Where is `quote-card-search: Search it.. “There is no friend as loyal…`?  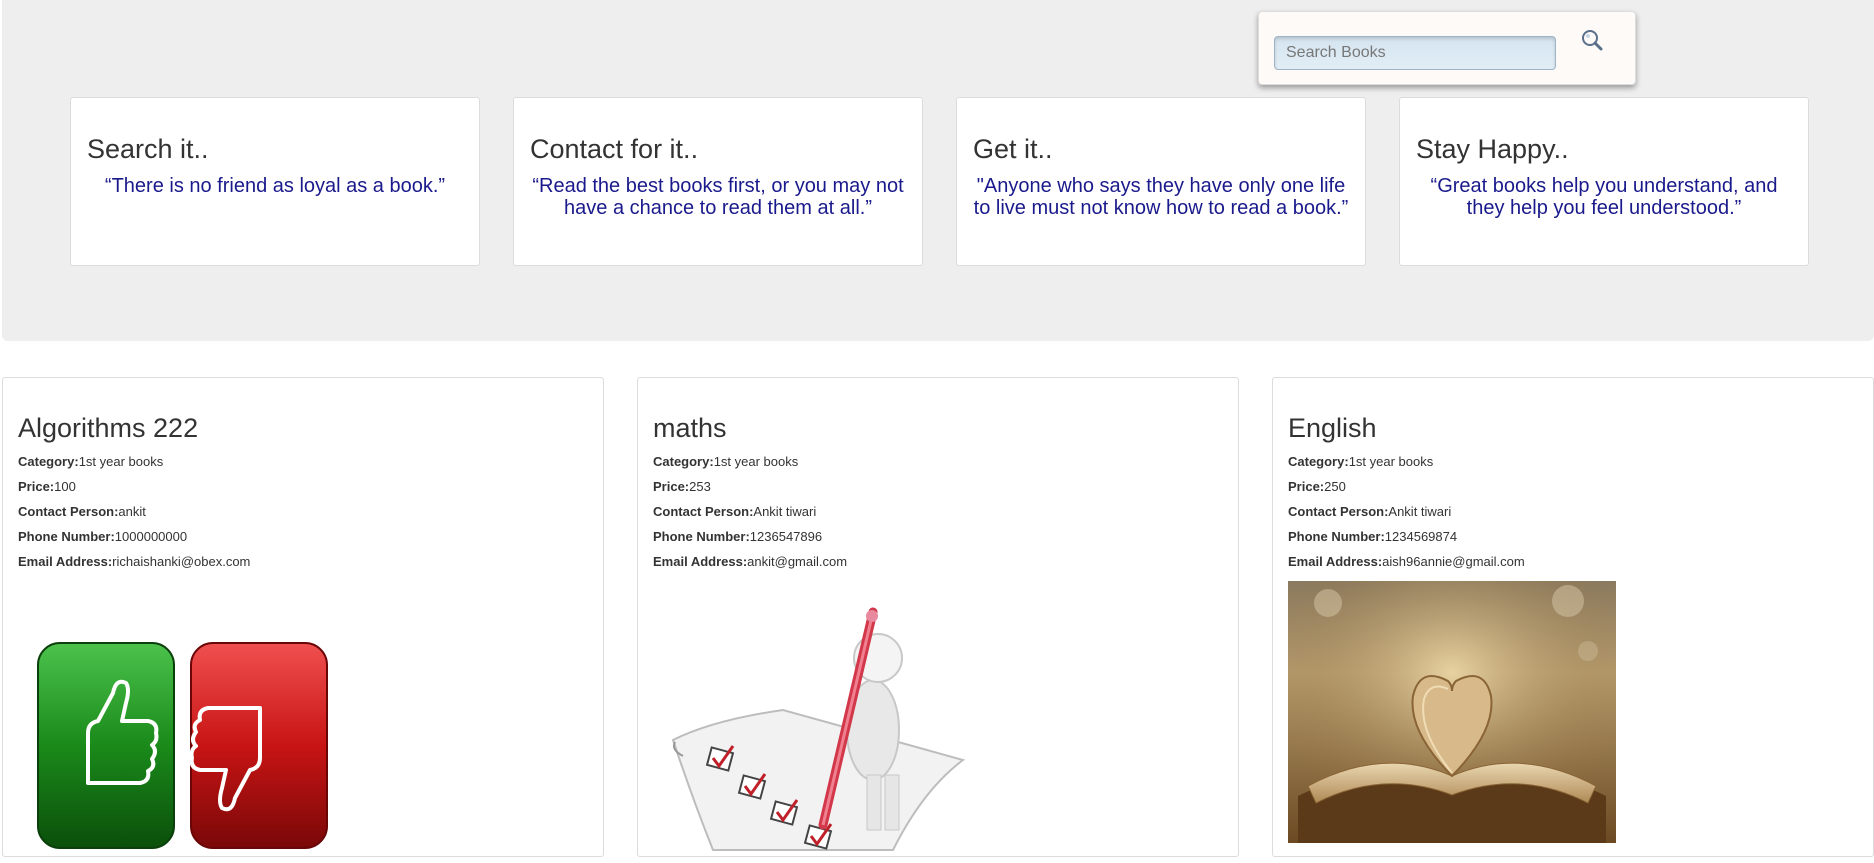 quote-card-search: Search it.. “There is no friend as loyal… is located at coordinates (275, 181).